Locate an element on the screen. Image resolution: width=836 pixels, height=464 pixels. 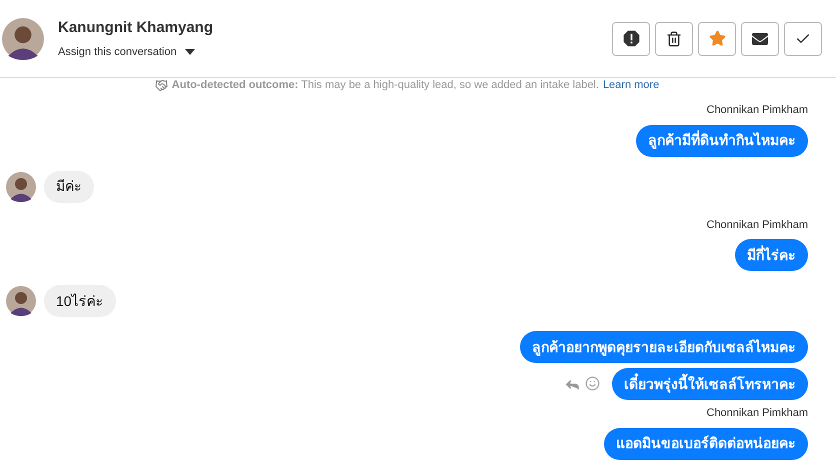
message-bubble: แอดมินขอเบอร์ติดต่อหน่อยคะ is located at coordinates (706, 444).